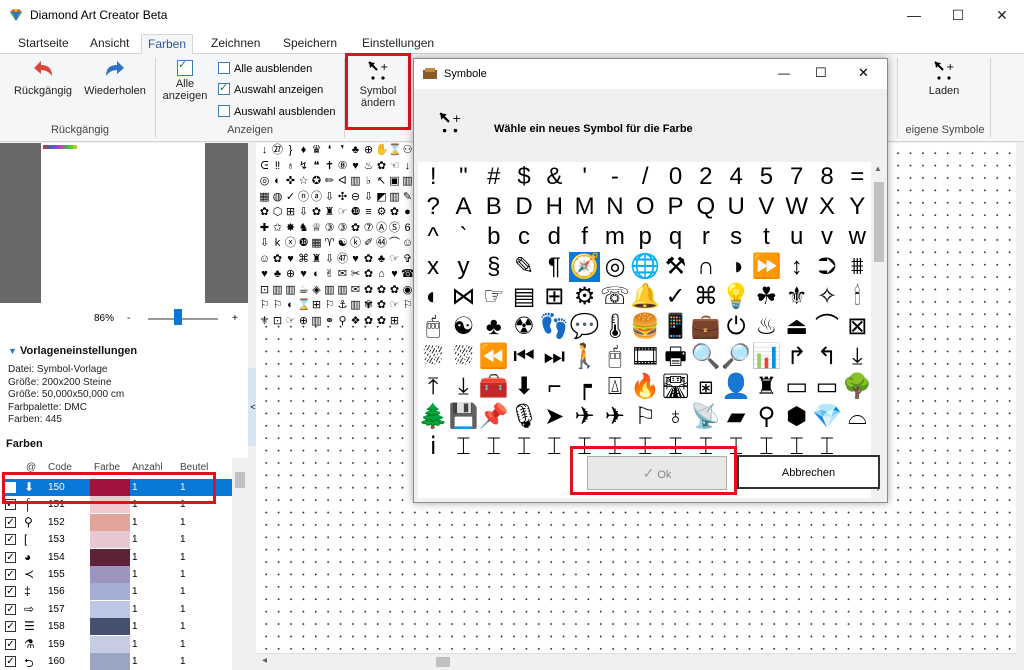  What do you see at coordinates (443, 662) in the screenshot?
I see `canvas-scroll-thumb` at bounding box center [443, 662].